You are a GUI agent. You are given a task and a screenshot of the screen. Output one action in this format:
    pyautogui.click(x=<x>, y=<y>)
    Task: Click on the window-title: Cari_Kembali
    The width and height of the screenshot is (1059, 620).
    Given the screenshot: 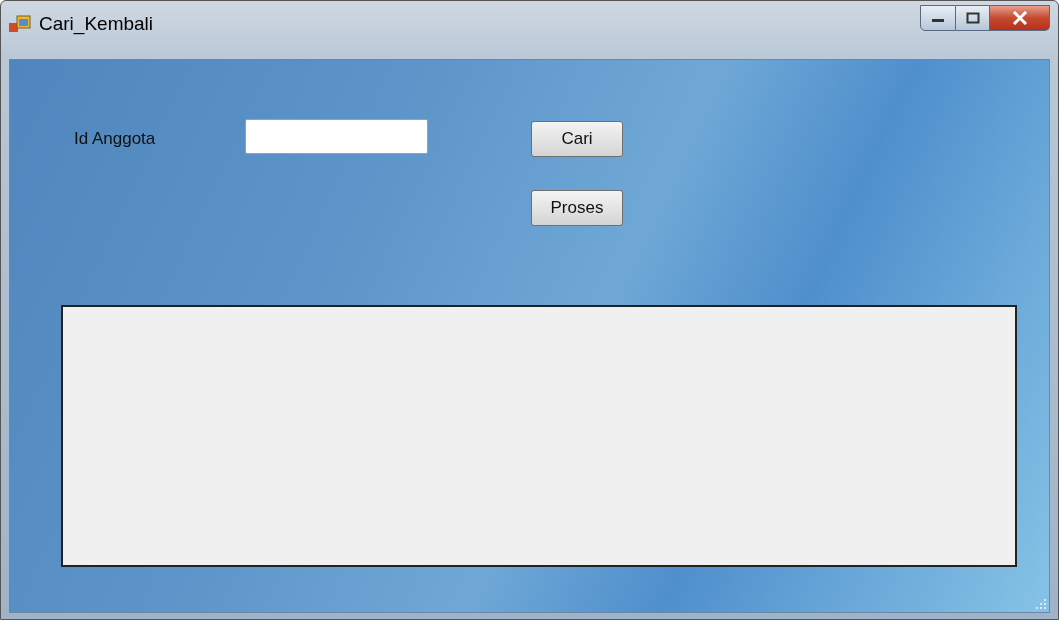 What is the action you would take?
    pyautogui.click(x=96, y=24)
    